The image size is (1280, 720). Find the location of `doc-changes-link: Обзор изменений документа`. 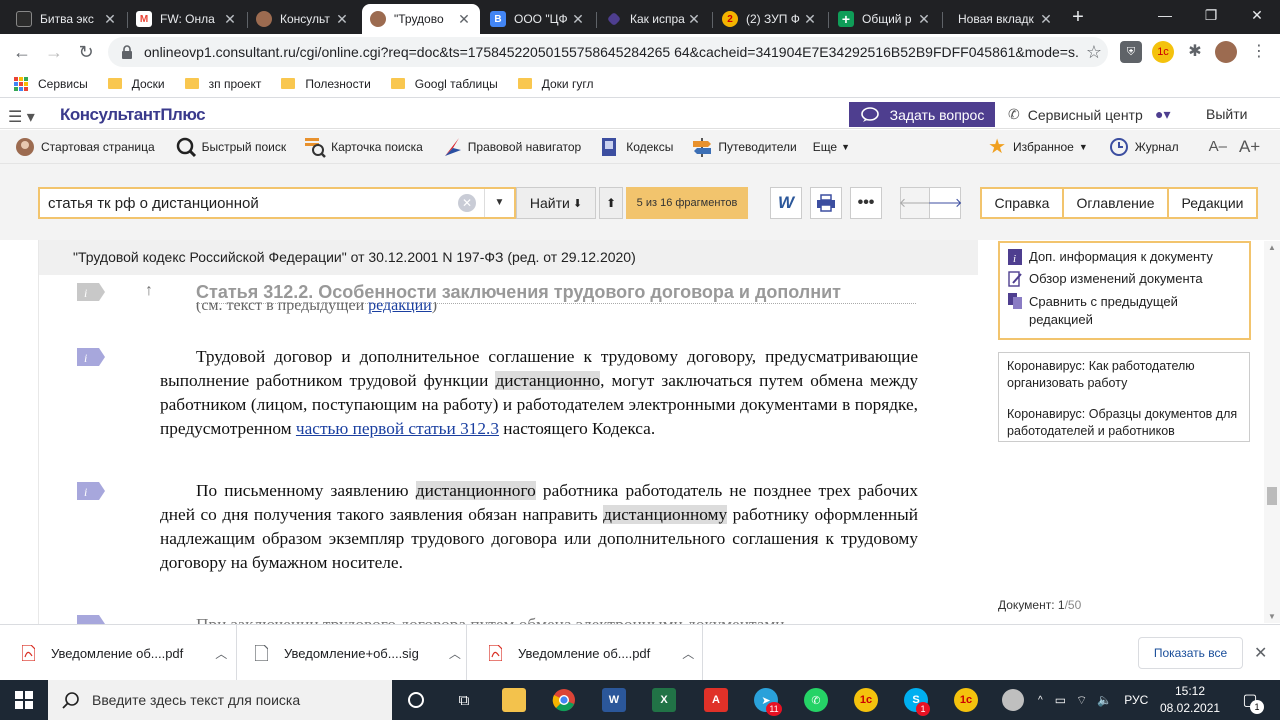

doc-changes-link: Обзор изменений документа is located at coordinates (1124, 279).